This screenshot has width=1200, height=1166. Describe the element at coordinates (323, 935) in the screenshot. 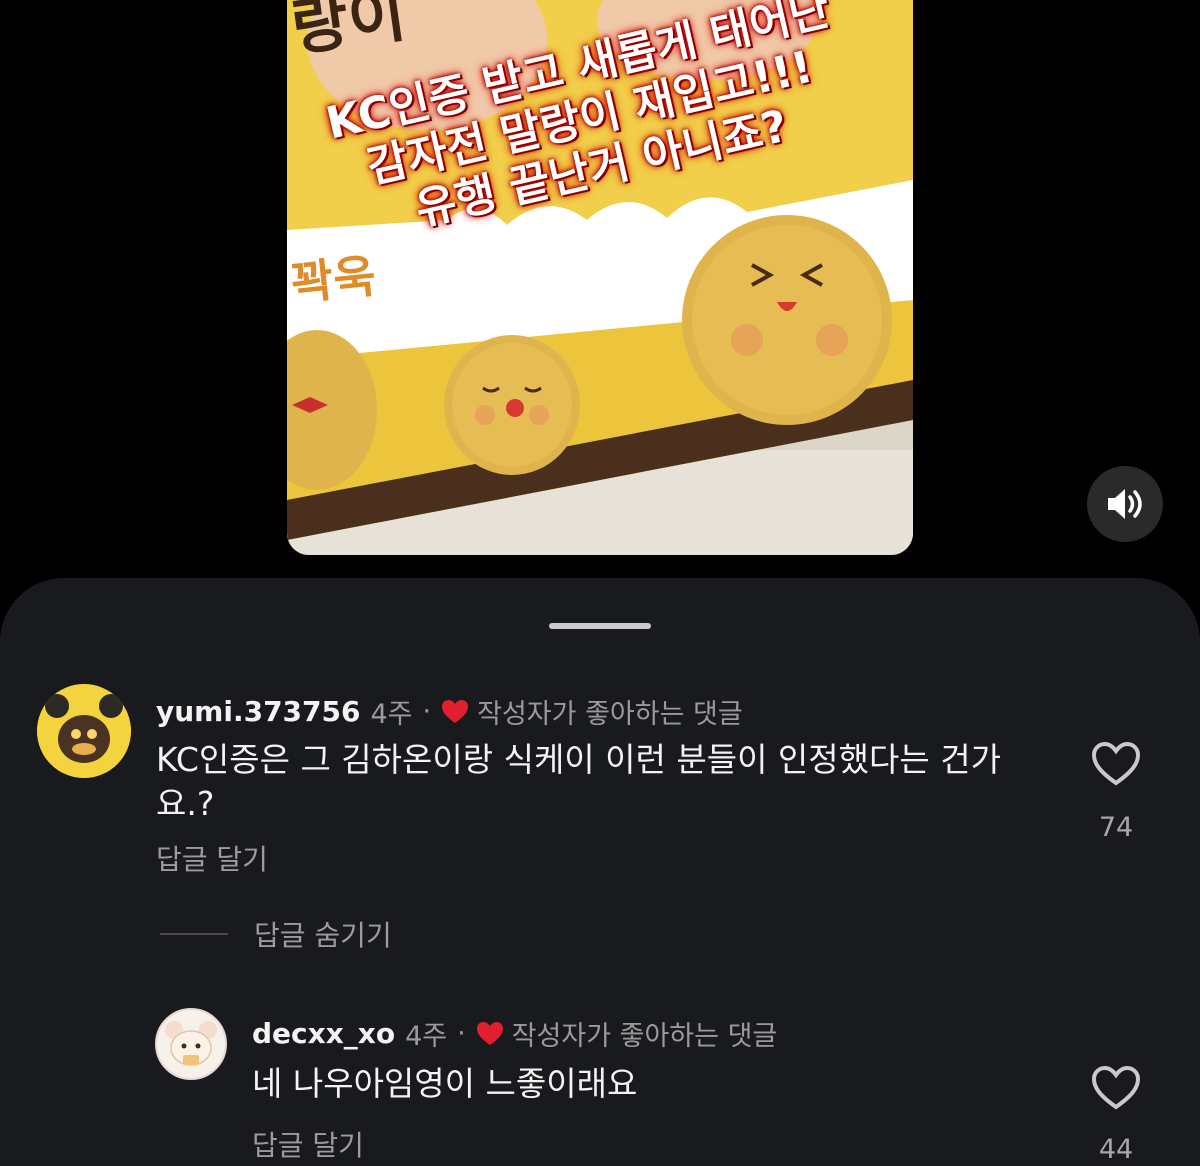

I see `hide-replies-label: 답글 숨기기` at that location.